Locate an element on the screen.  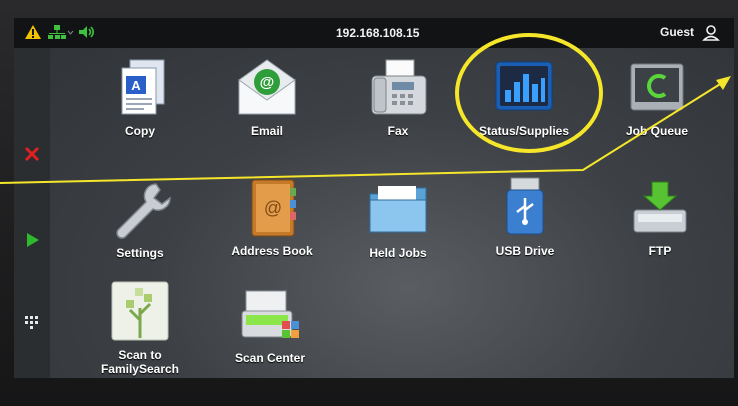
app-label: Status/Supplies is located at coordinates (524, 131).